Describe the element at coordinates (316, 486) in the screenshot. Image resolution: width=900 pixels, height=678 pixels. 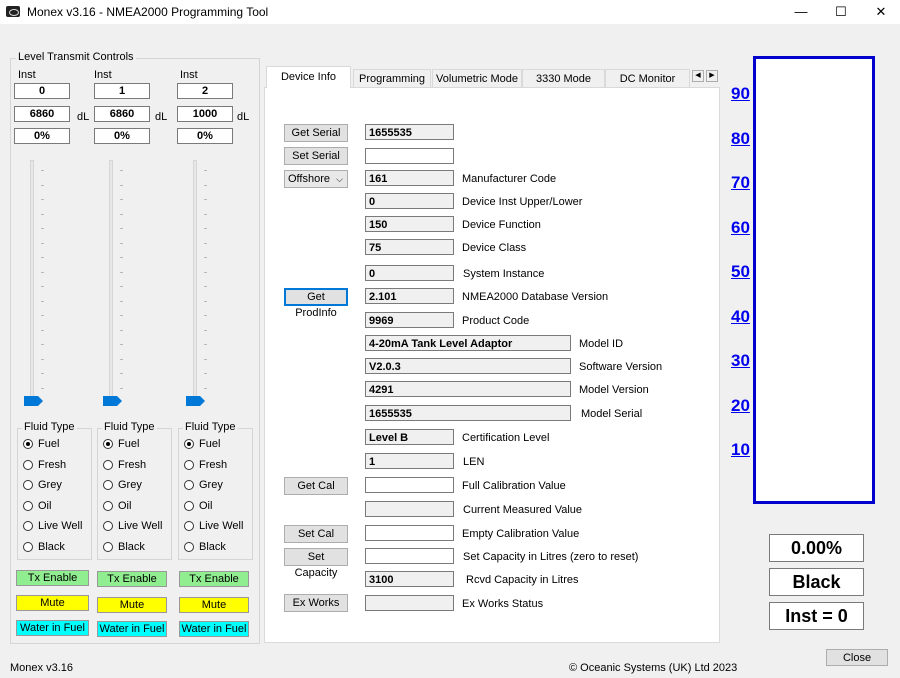
I see `get-cal-button: Get Cal` at that location.